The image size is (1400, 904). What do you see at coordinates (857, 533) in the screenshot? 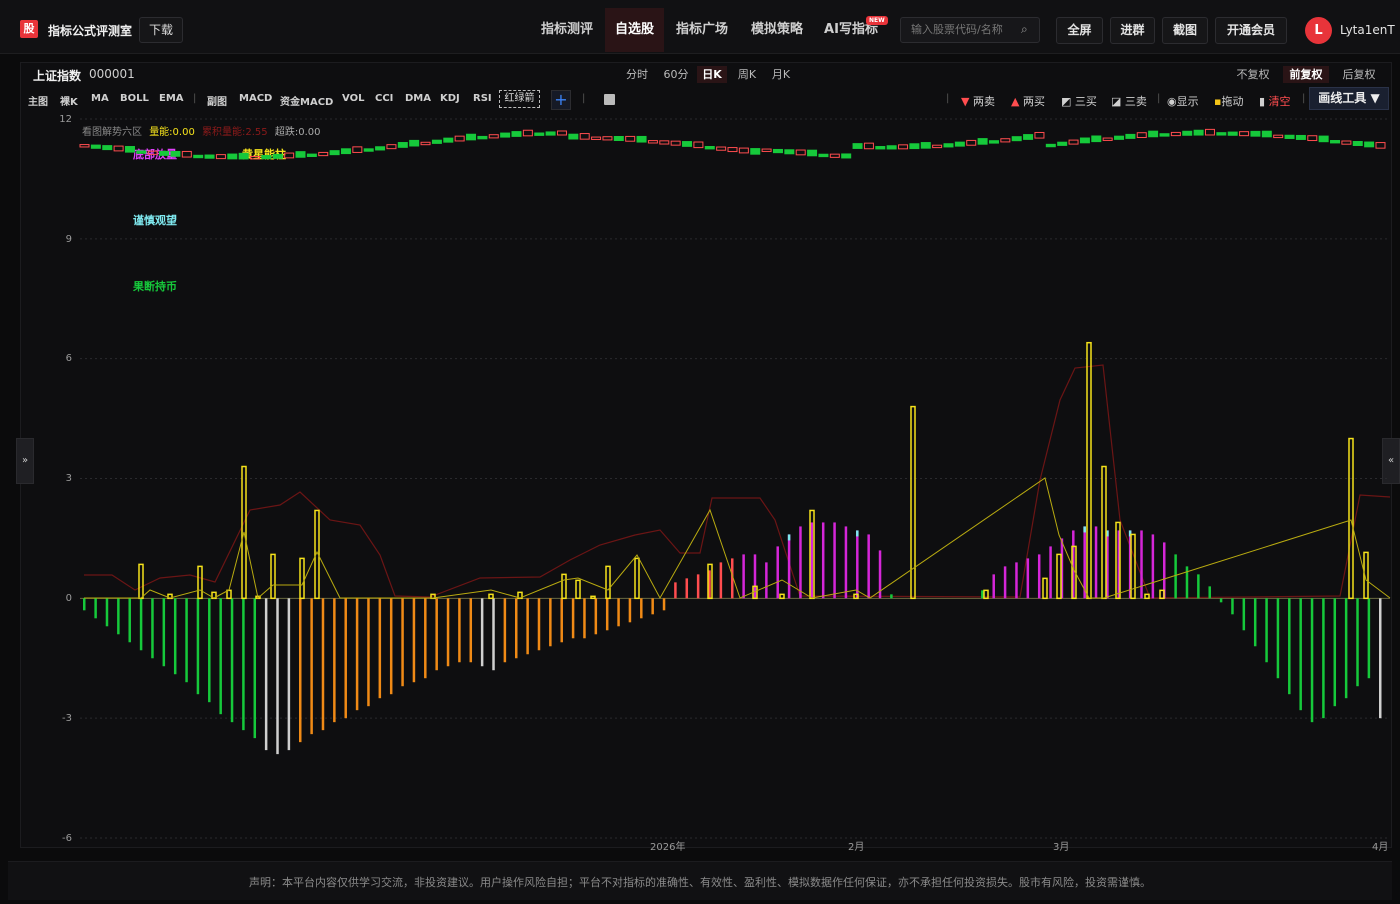
I see `oscillator-cap` at bounding box center [857, 533].